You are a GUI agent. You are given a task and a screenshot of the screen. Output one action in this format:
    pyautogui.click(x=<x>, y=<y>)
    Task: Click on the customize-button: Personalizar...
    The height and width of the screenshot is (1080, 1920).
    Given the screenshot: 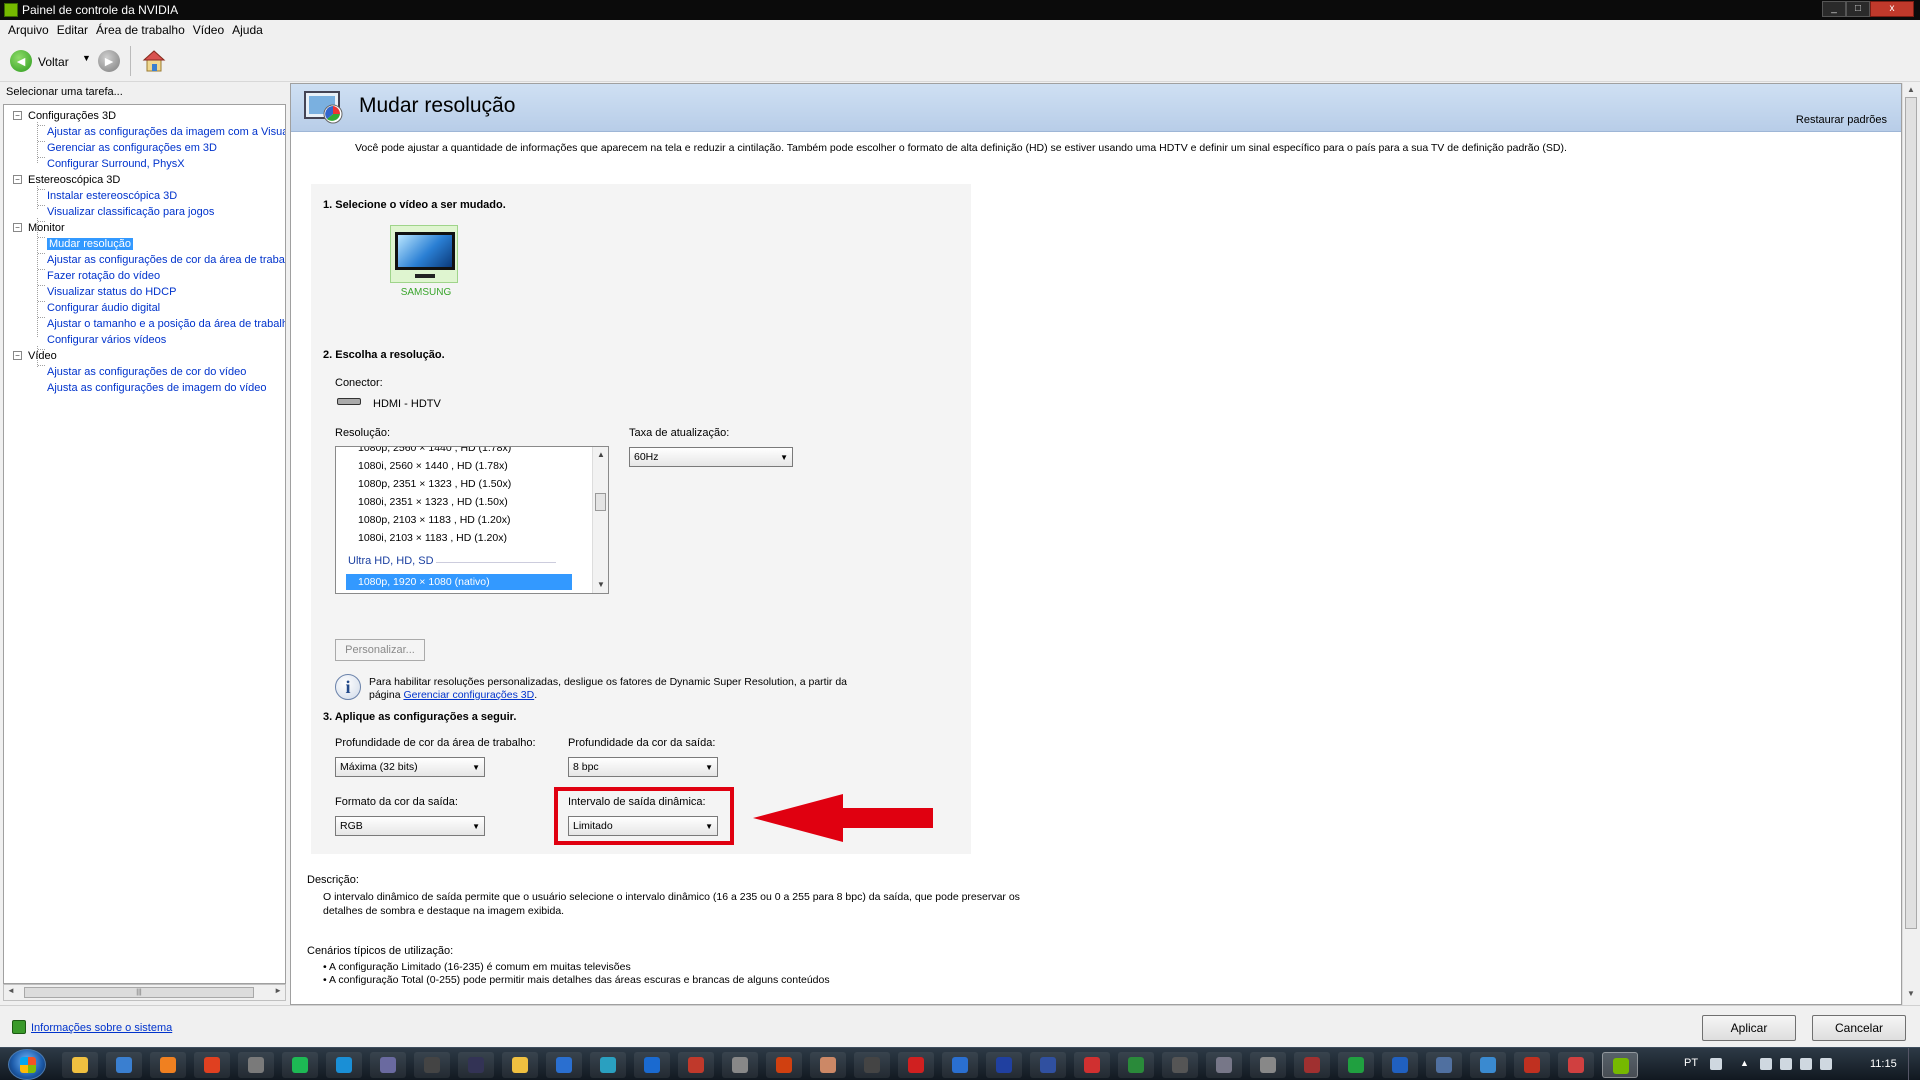 What is the action you would take?
    pyautogui.click(x=380, y=650)
    